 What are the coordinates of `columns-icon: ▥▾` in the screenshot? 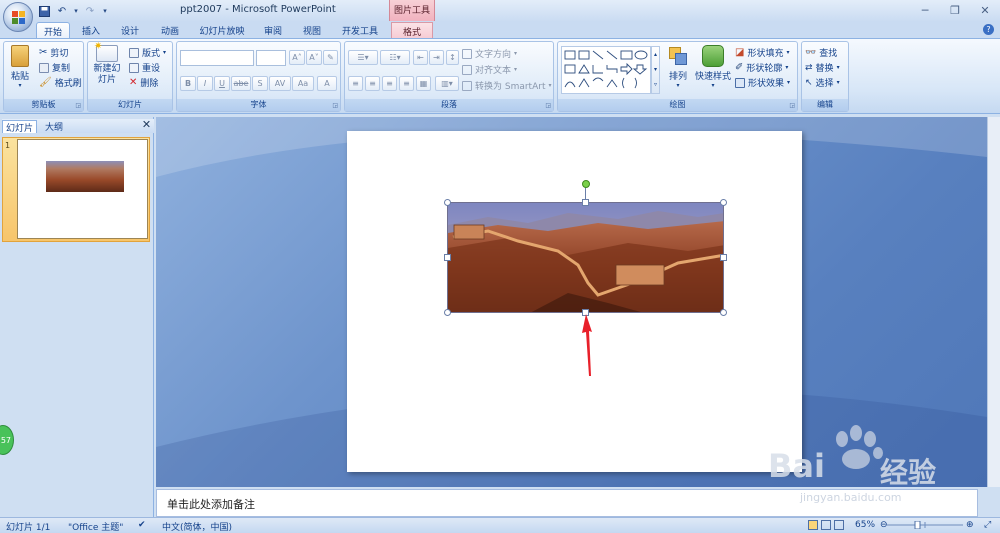 It's located at (447, 83).